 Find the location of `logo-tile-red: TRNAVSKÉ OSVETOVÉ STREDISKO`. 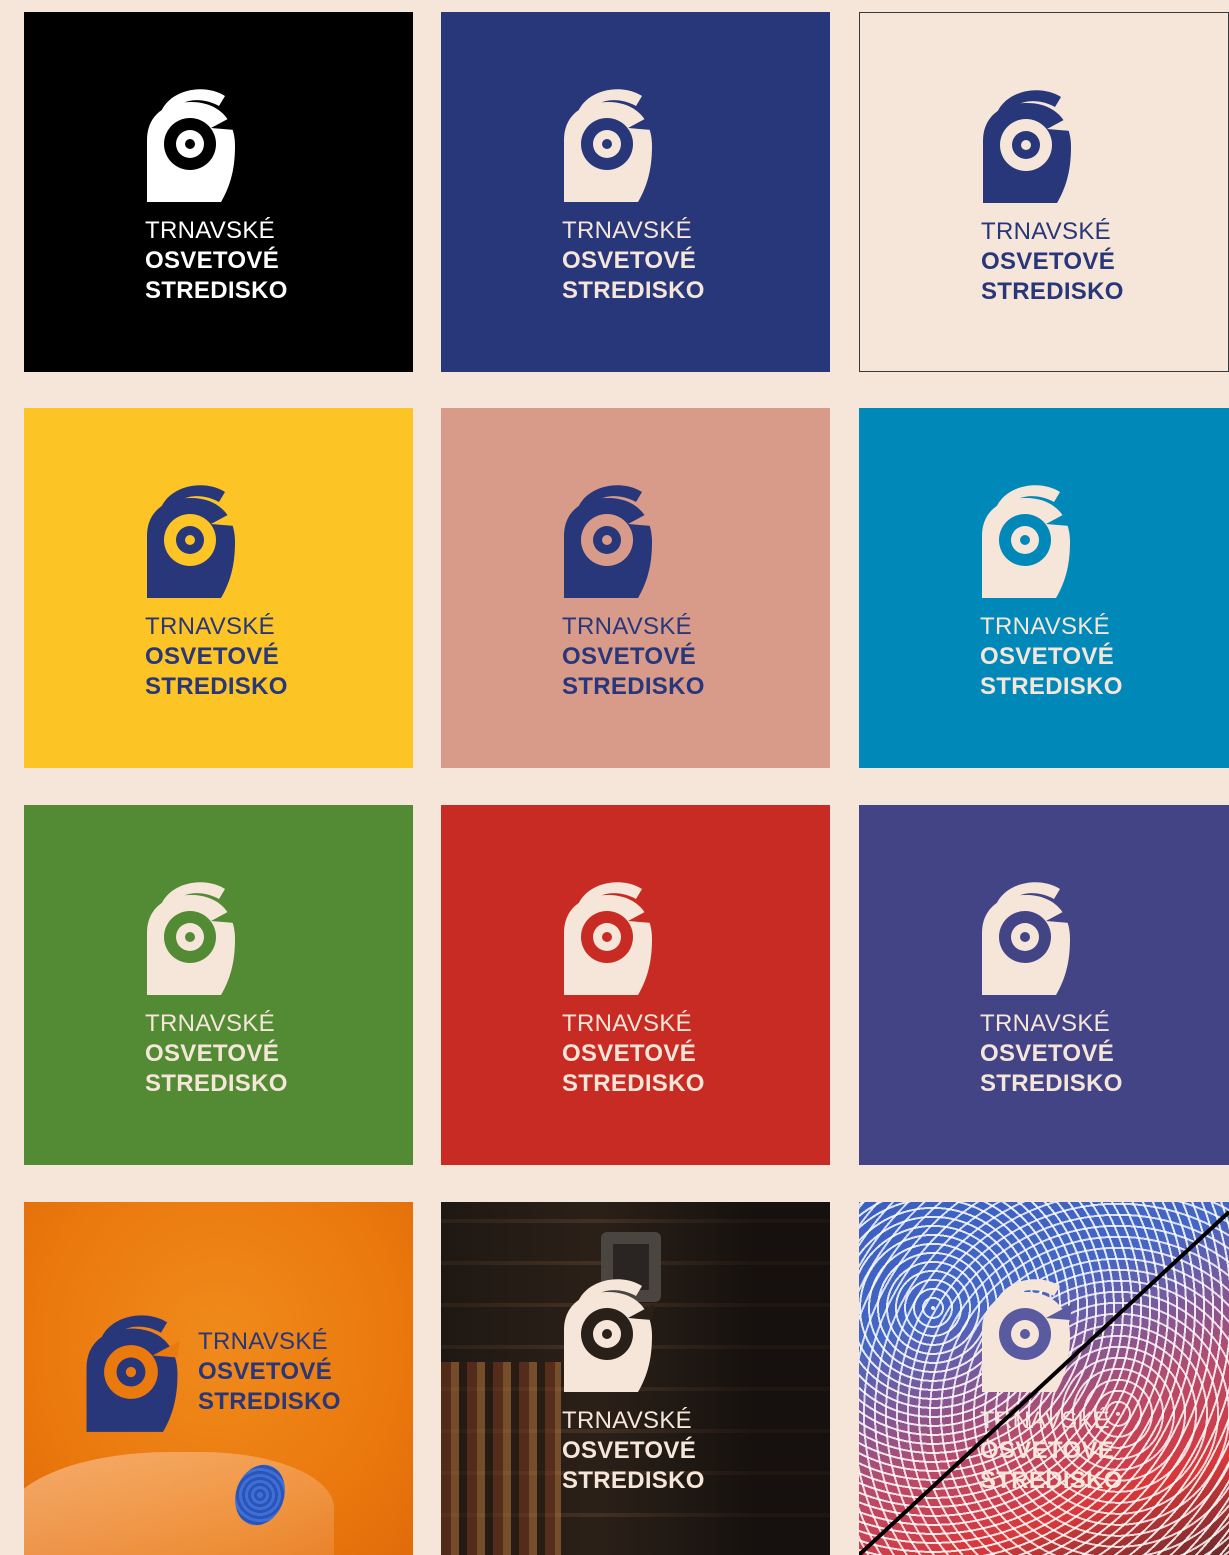

logo-tile-red: TRNAVSKÉ OSVETOVÉ STREDISKO is located at coordinates (635, 985).